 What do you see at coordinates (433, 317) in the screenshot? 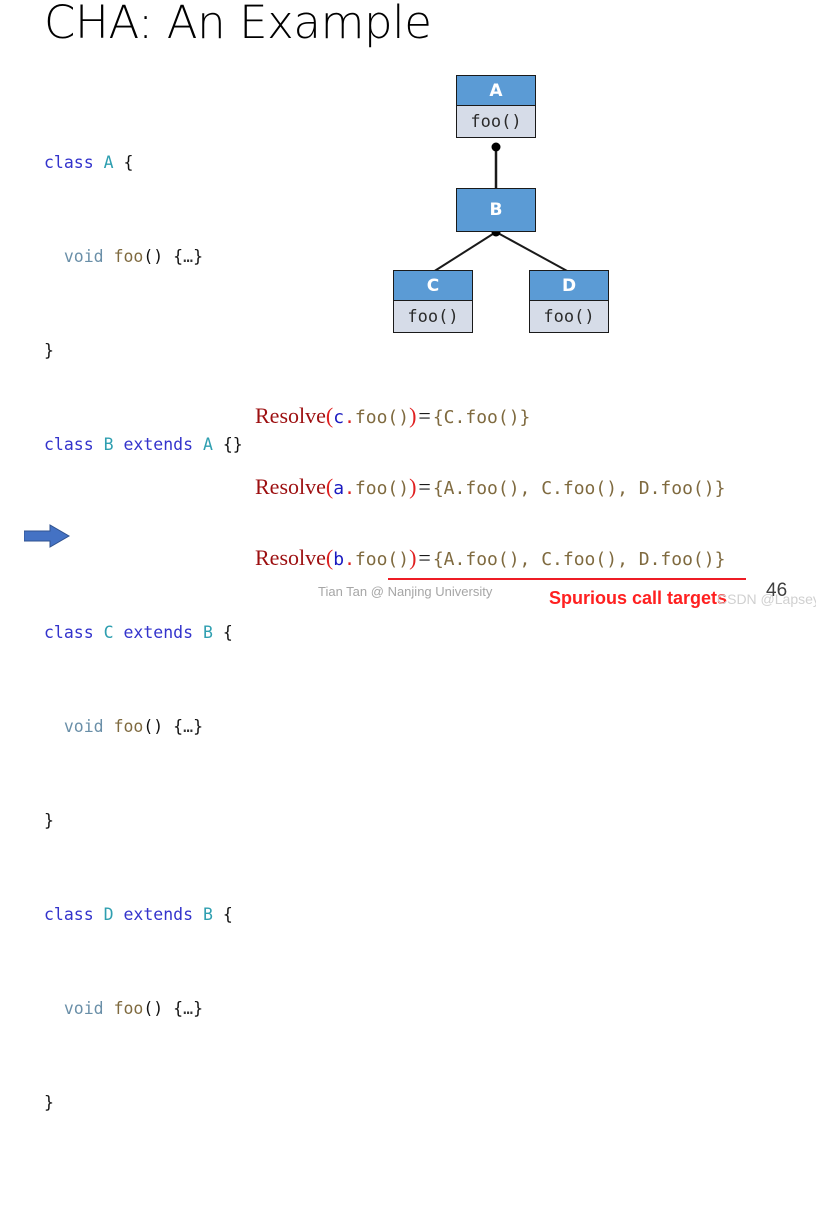
I see `uml-class-c-member: foo()` at bounding box center [433, 317].